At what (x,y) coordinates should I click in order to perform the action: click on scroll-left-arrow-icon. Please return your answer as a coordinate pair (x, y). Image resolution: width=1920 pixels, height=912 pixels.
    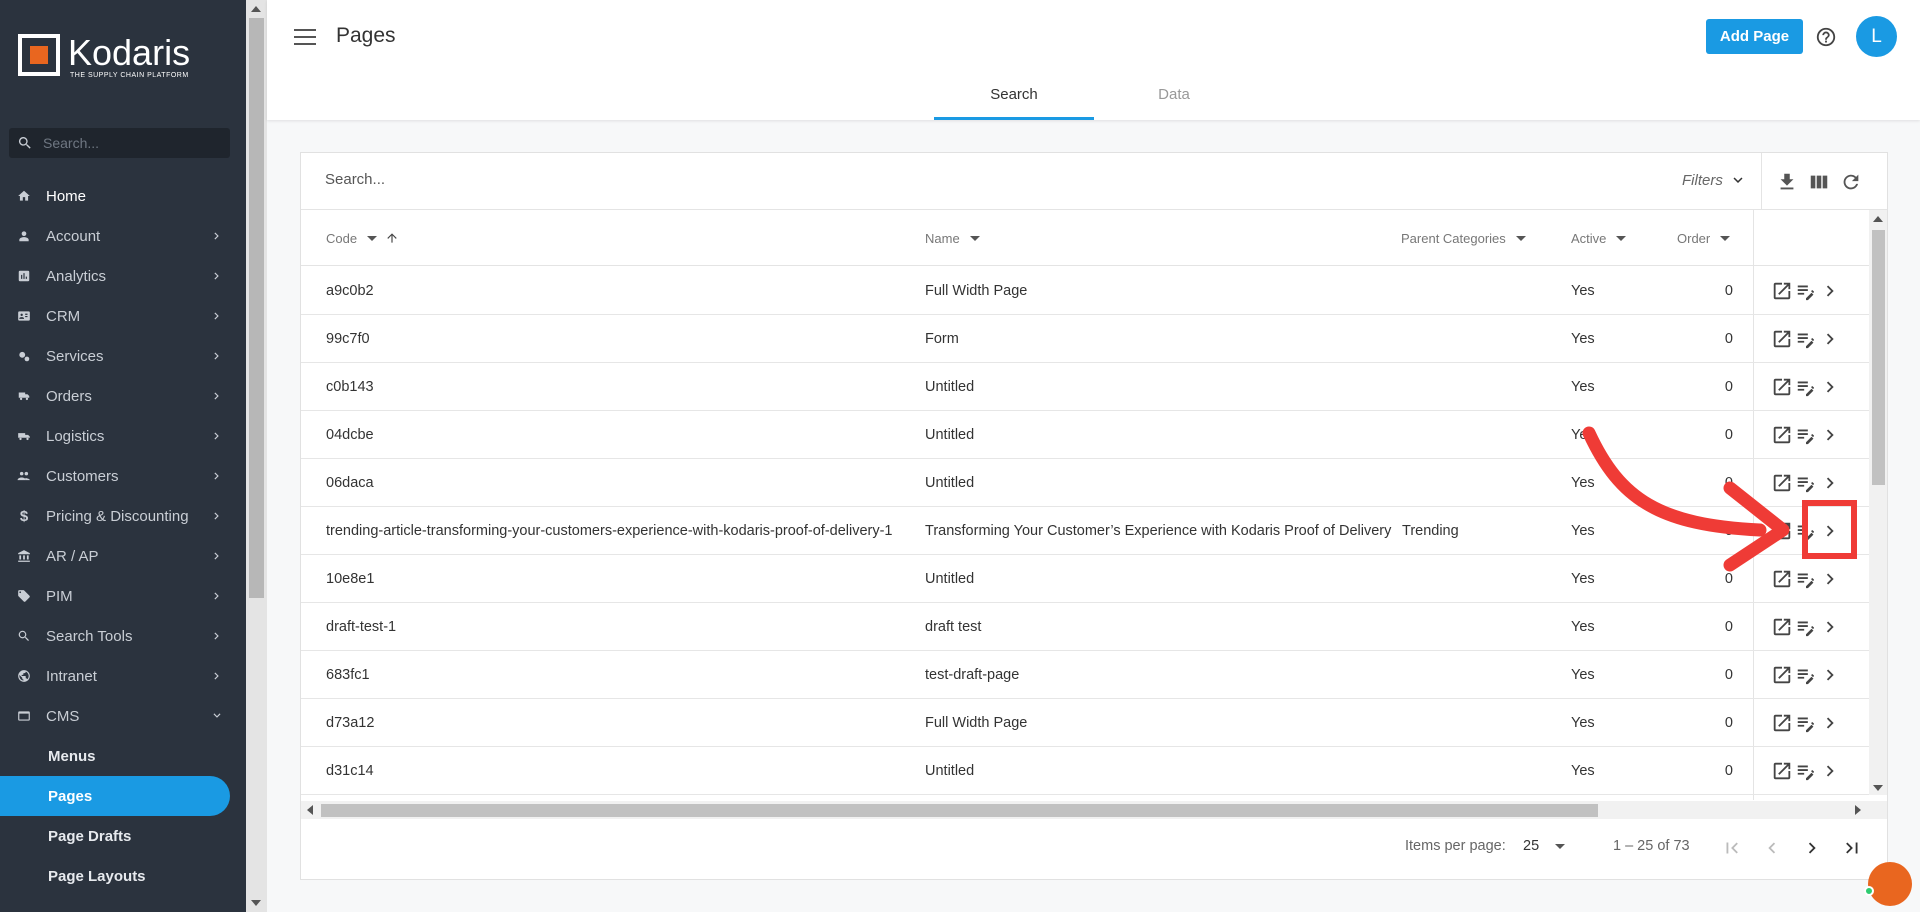
    Looking at the image, I should click on (310, 810).